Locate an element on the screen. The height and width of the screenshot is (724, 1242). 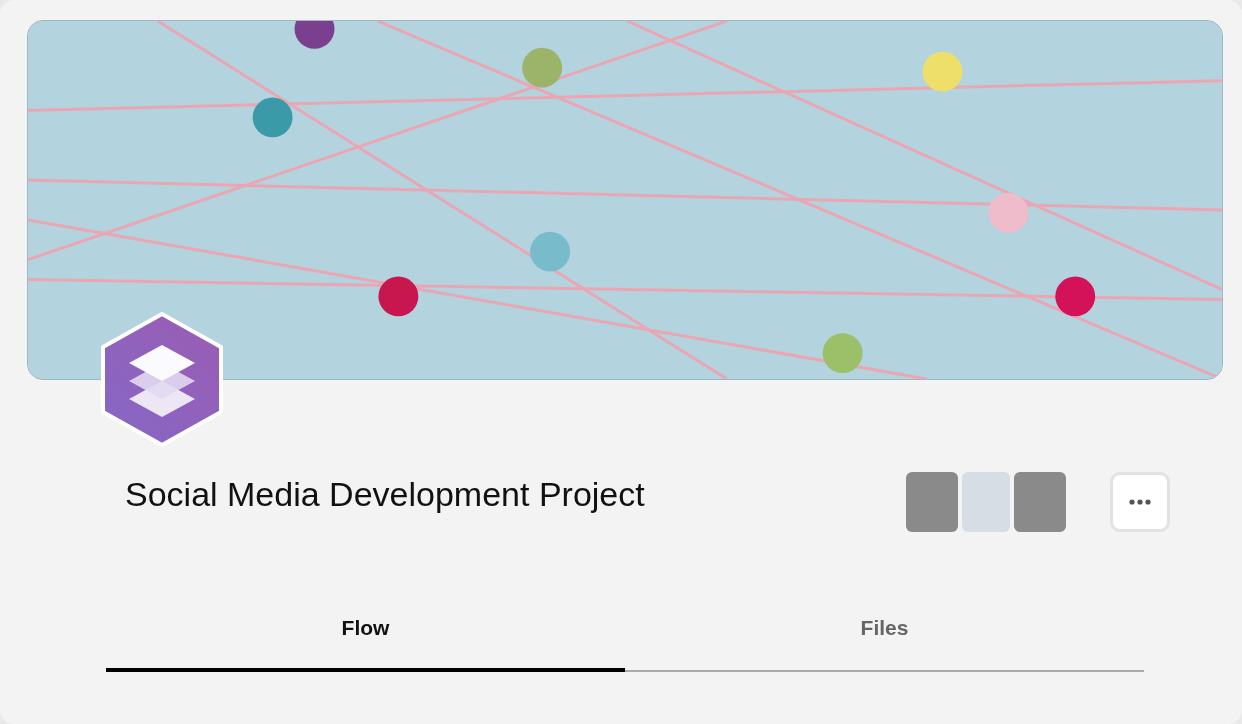
project-title: Social Media Development Project is located at coordinates (385, 494).